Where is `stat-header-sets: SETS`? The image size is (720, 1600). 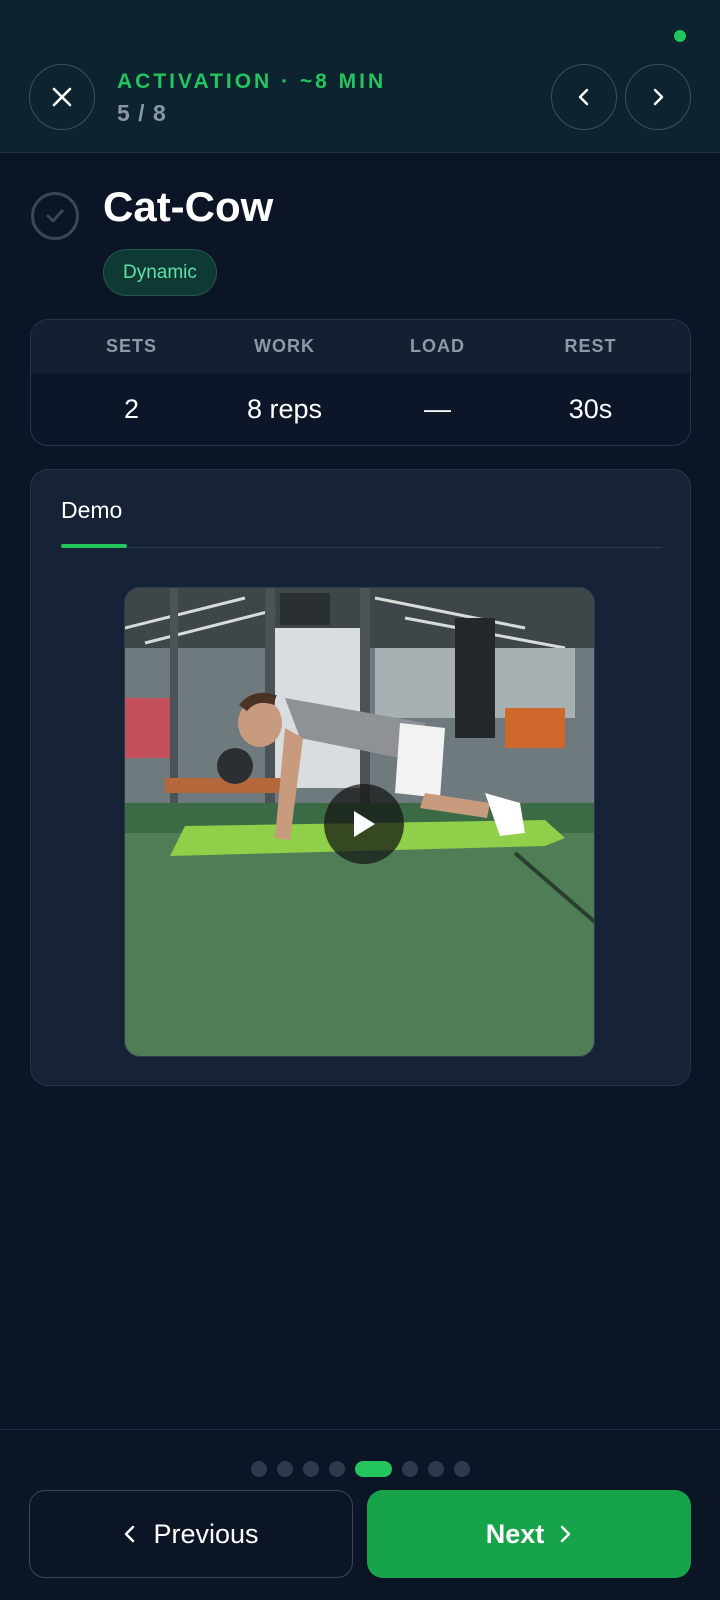
stat-header-sets: SETS is located at coordinates (131, 346).